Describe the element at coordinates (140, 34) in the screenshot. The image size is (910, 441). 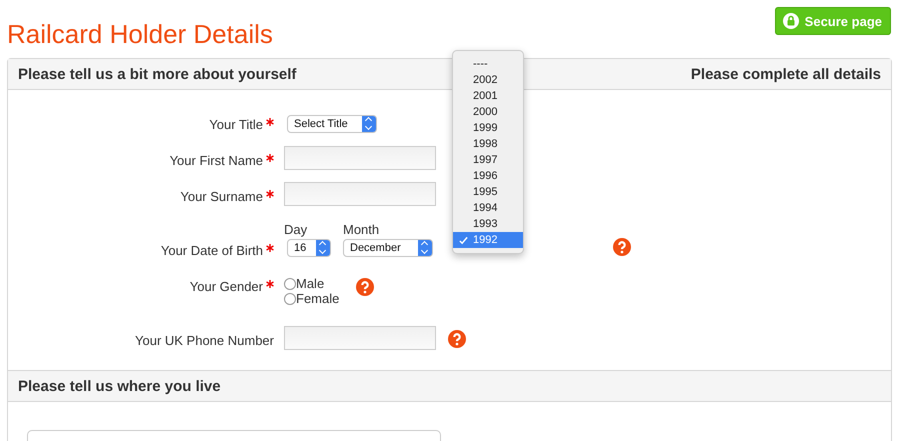
I see `page-title: Railcard Holder Details` at that location.